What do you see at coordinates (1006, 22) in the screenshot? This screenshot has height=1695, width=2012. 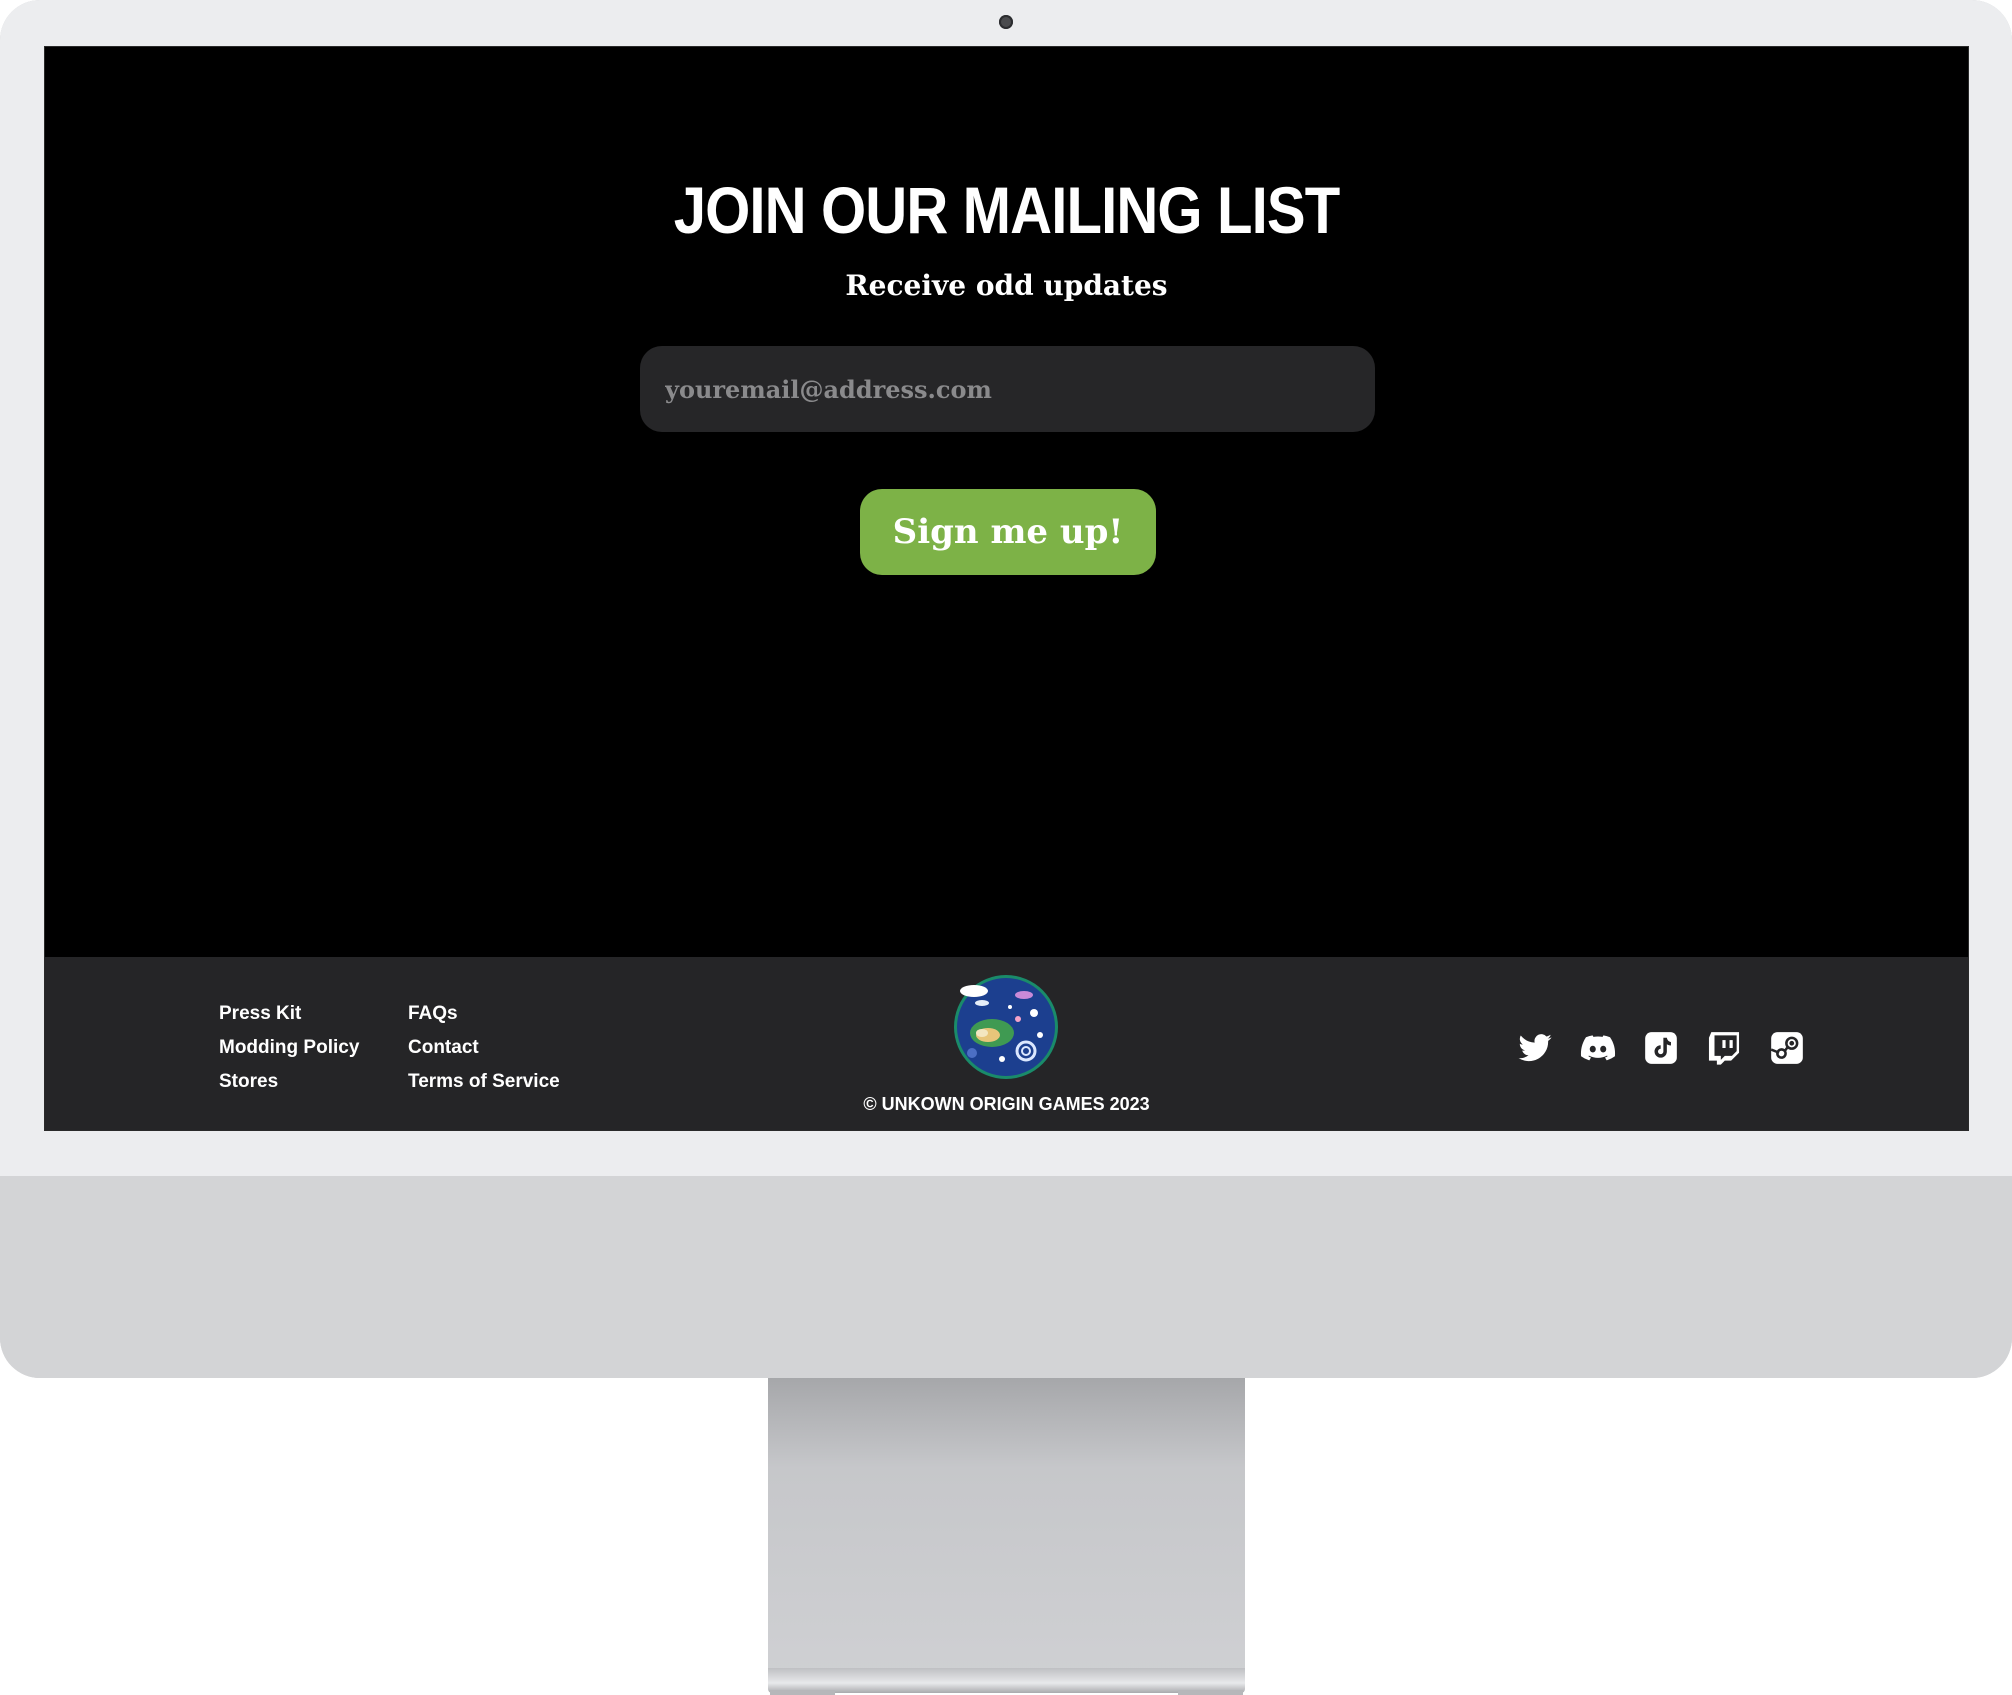 I see `camera-icon` at bounding box center [1006, 22].